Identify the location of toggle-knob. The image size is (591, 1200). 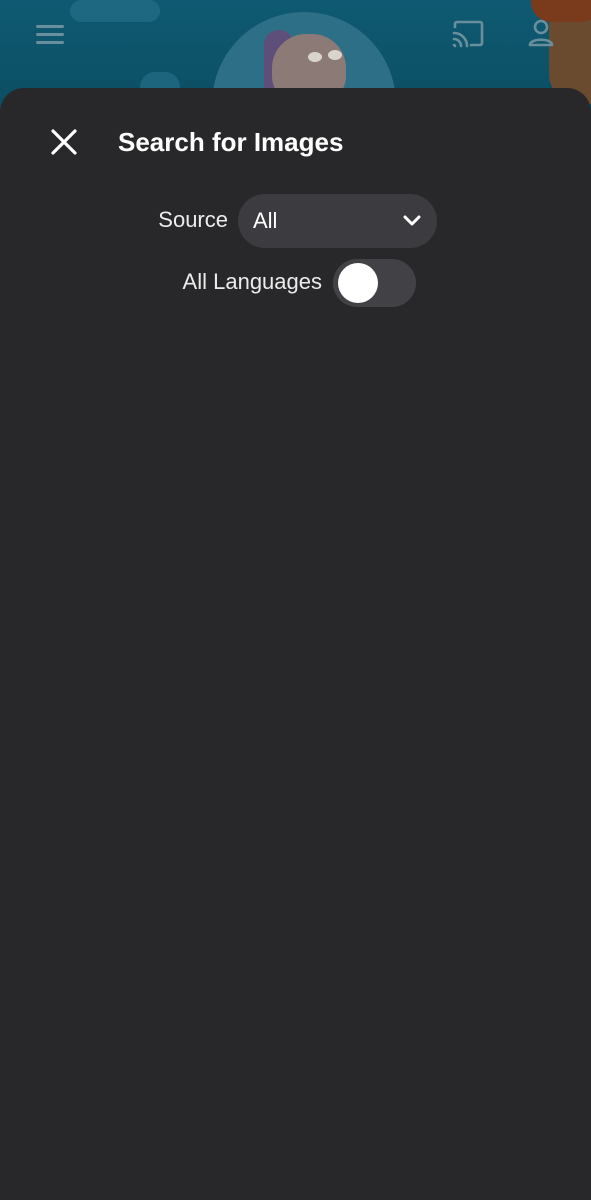
(358, 283).